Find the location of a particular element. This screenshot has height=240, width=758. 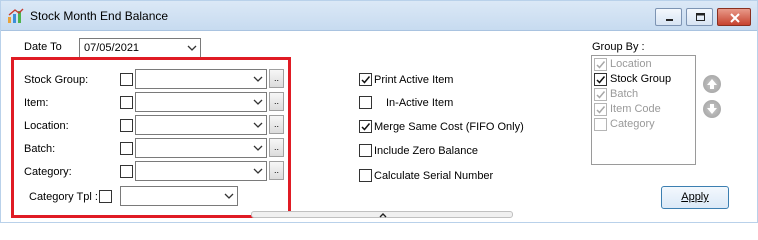

arrow-up-icon is located at coordinates (712, 84).